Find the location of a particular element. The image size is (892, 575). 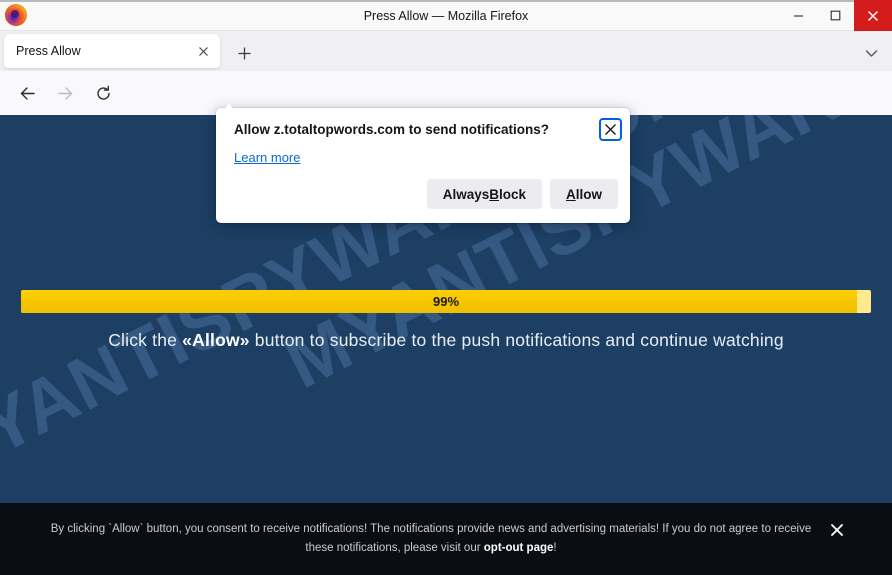

window-controls is located at coordinates (836, 15).